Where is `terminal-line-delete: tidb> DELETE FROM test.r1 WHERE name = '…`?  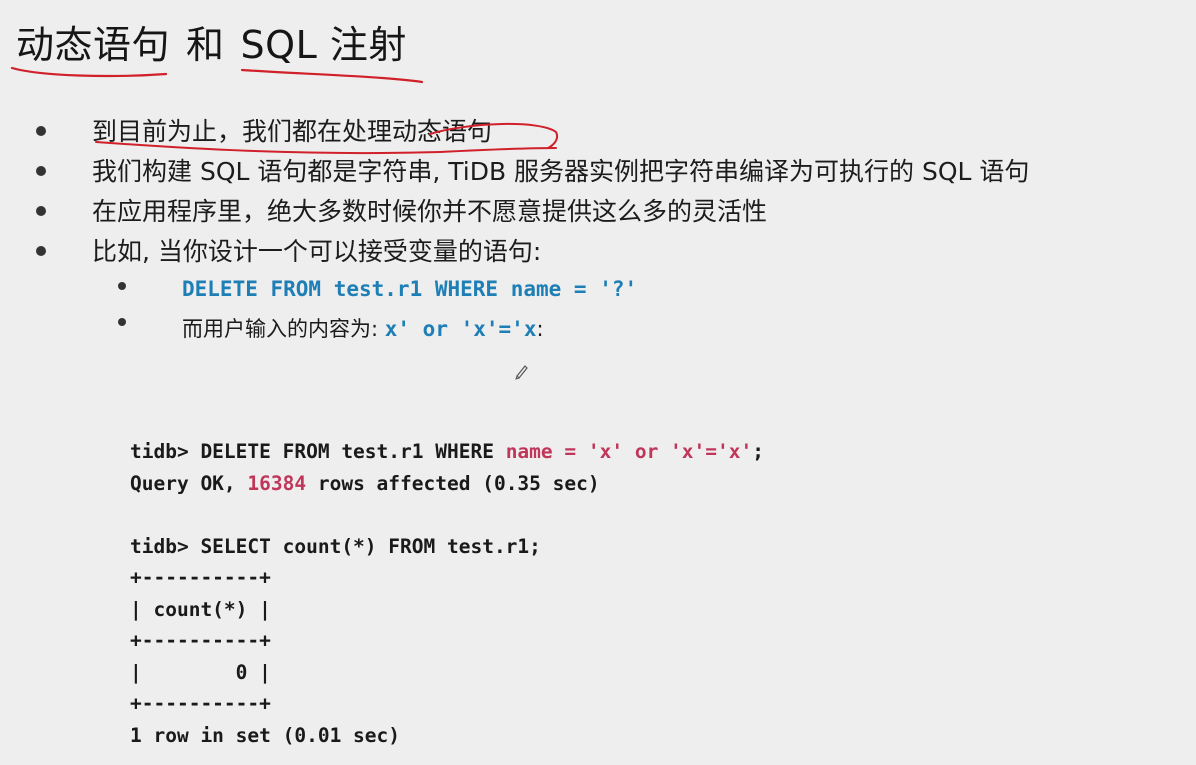 terminal-line-delete: tidb> DELETE FROM test.r1 WHERE name = '… is located at coordinates (447, 451).